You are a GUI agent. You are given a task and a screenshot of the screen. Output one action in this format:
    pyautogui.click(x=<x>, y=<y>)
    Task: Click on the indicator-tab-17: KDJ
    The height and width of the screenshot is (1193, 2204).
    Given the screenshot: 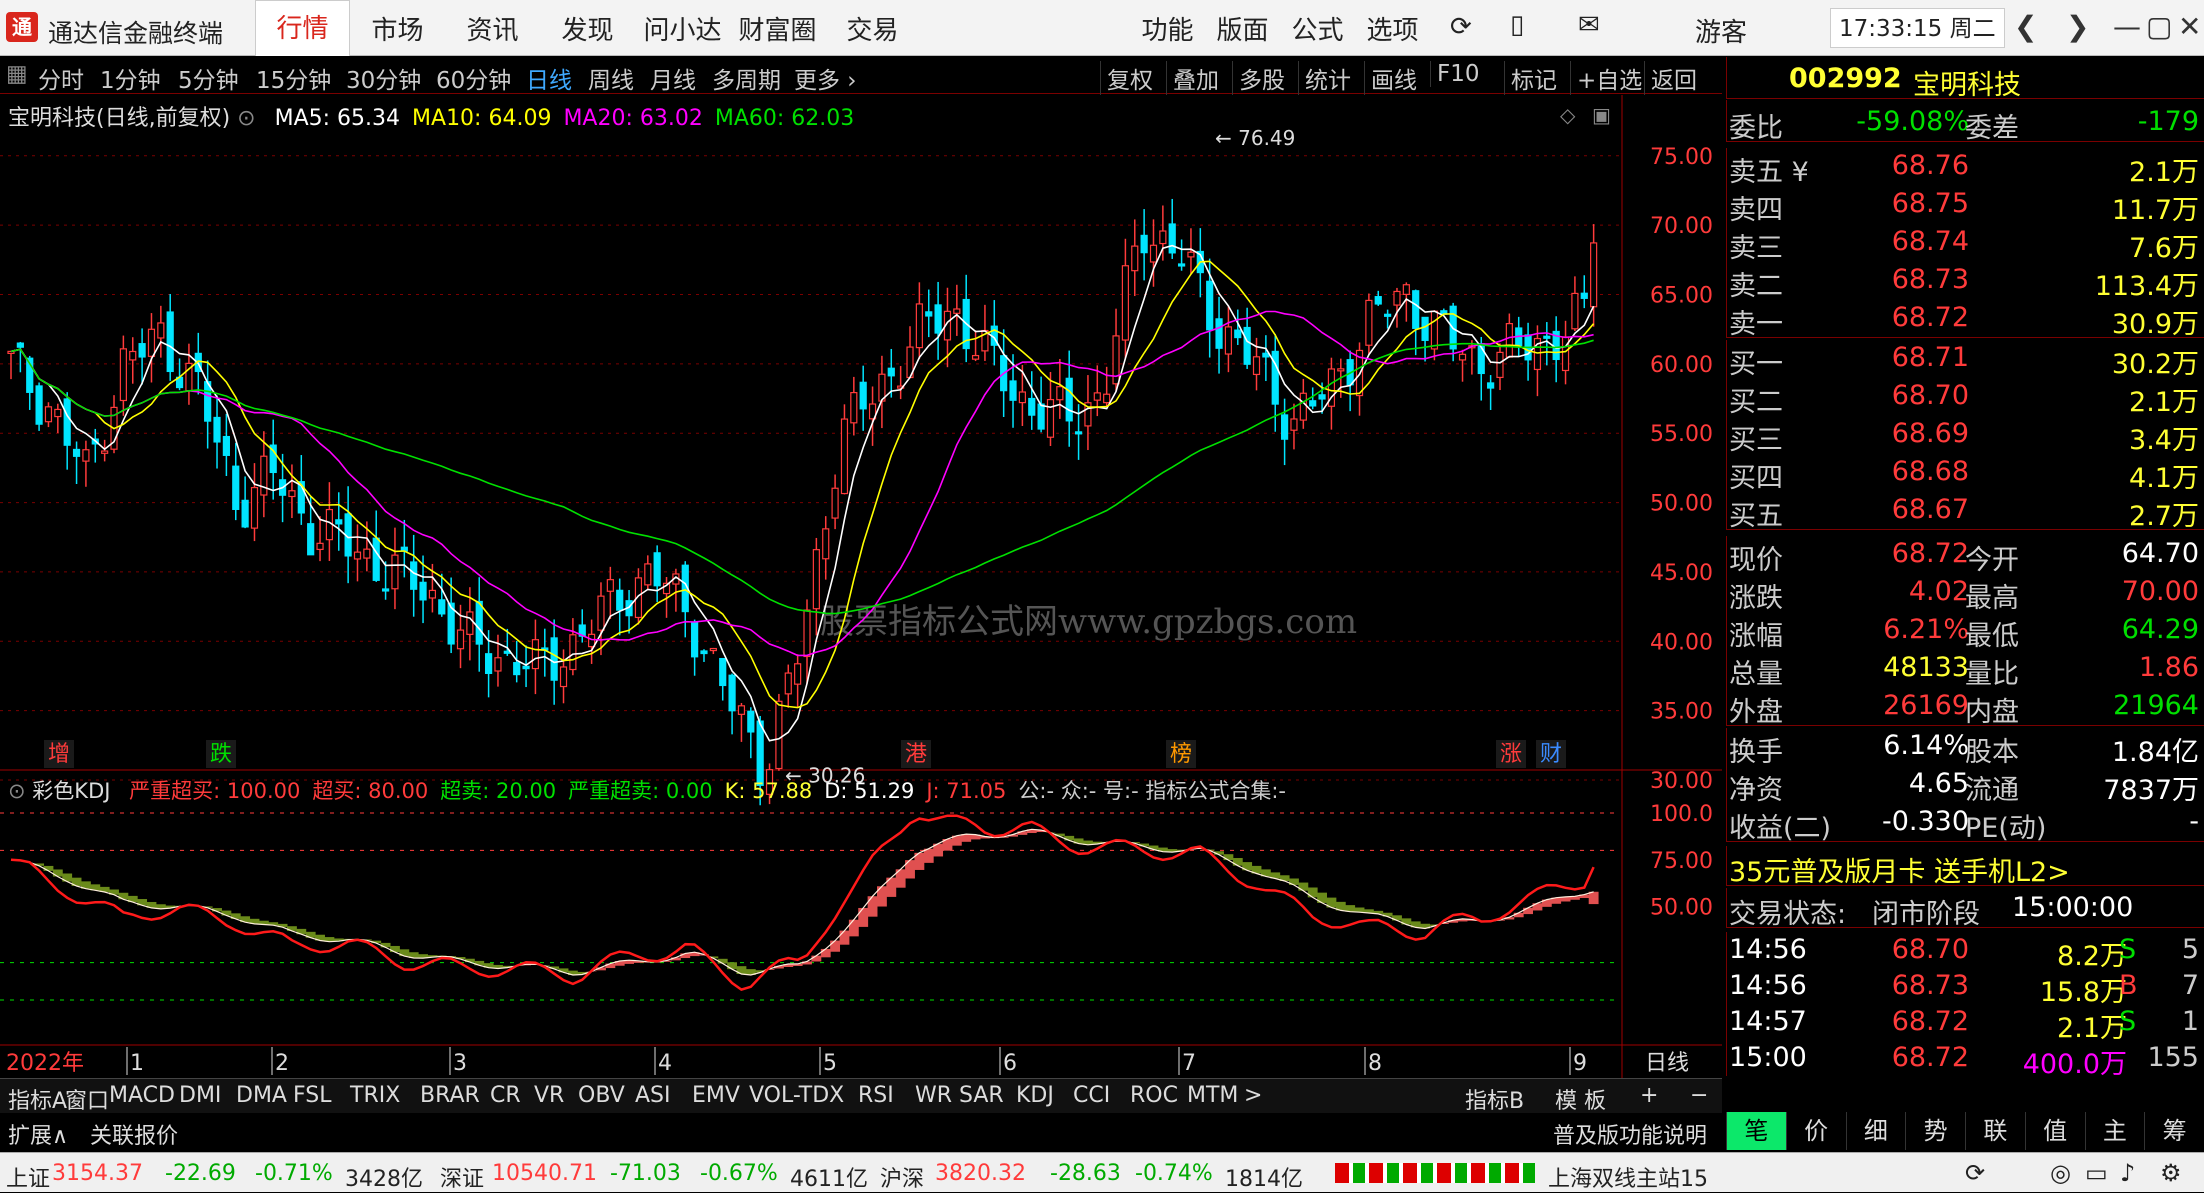 What is the action you would take?
    pyautogui.click(x=1035, y=1095)
    